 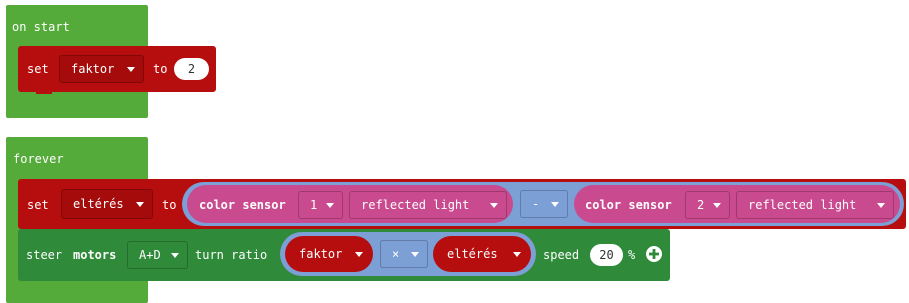 What do you see at coordinates (472, 254) in the screenshot?
I see `variable-reporter-label: eltérés` at bounding box center [472, 254].